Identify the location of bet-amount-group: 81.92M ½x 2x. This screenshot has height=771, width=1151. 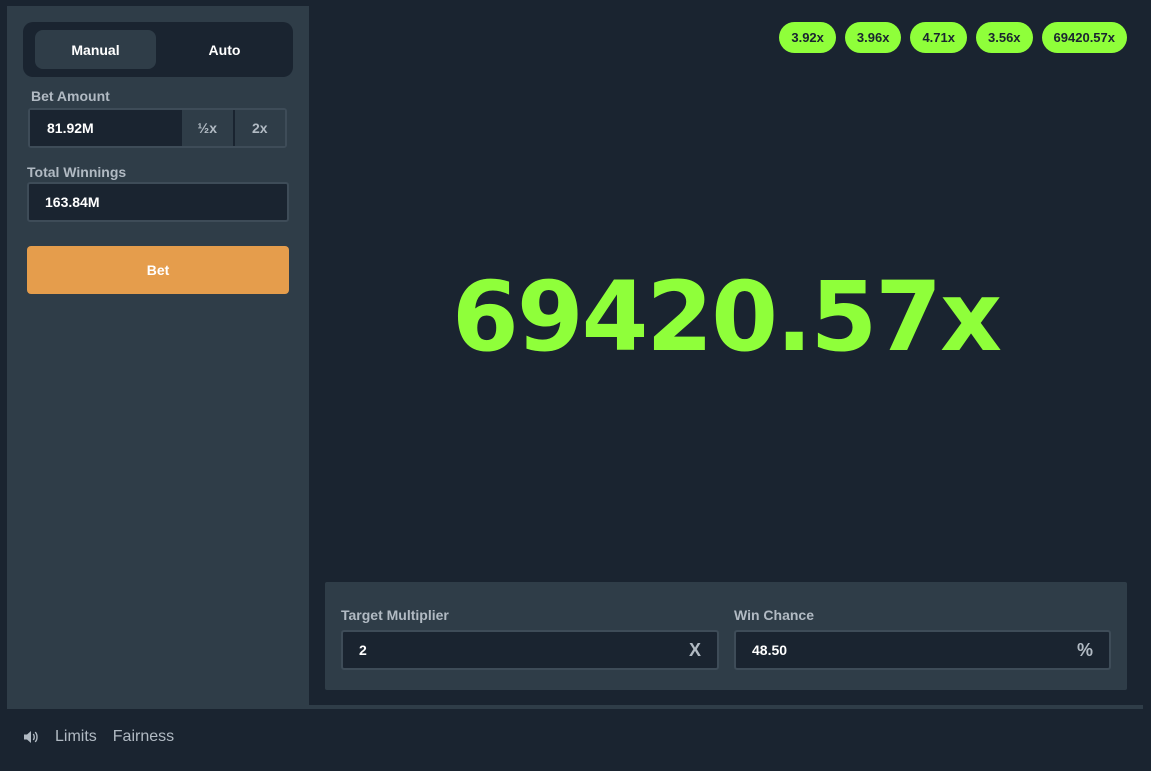
(157, 128).